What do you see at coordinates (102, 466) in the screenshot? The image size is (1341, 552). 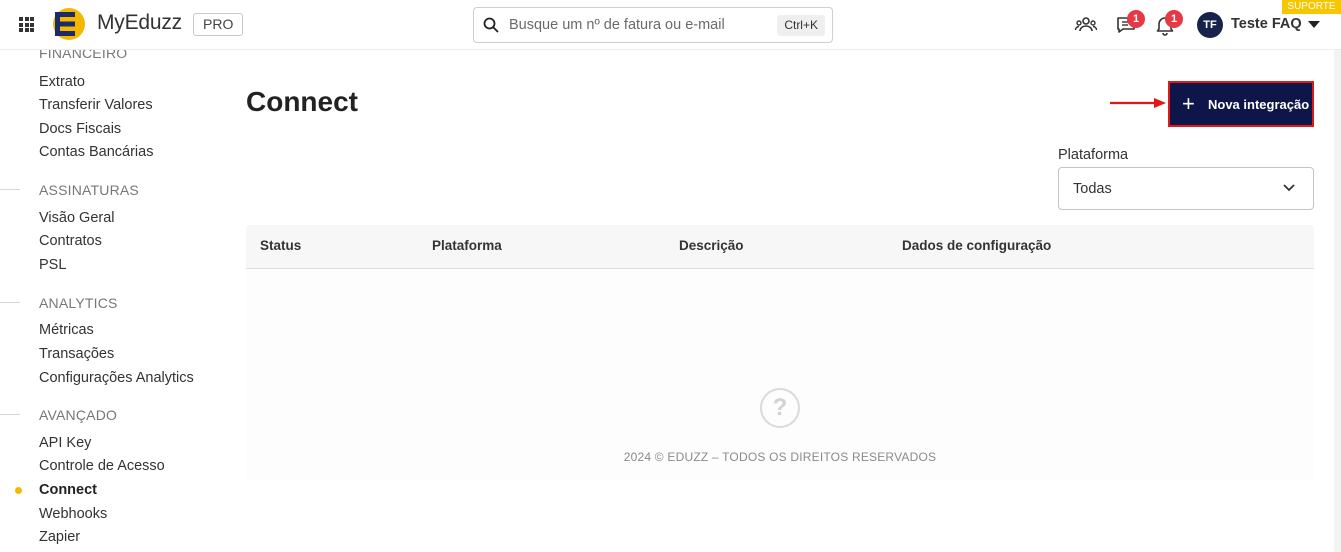 I see `sidebar-item-controle-de-acesso: Controle de Acesso` at bounding box center [102, 466].